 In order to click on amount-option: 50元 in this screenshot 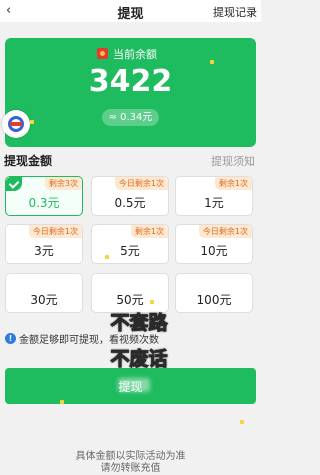, I will do `click(130, 293)`.